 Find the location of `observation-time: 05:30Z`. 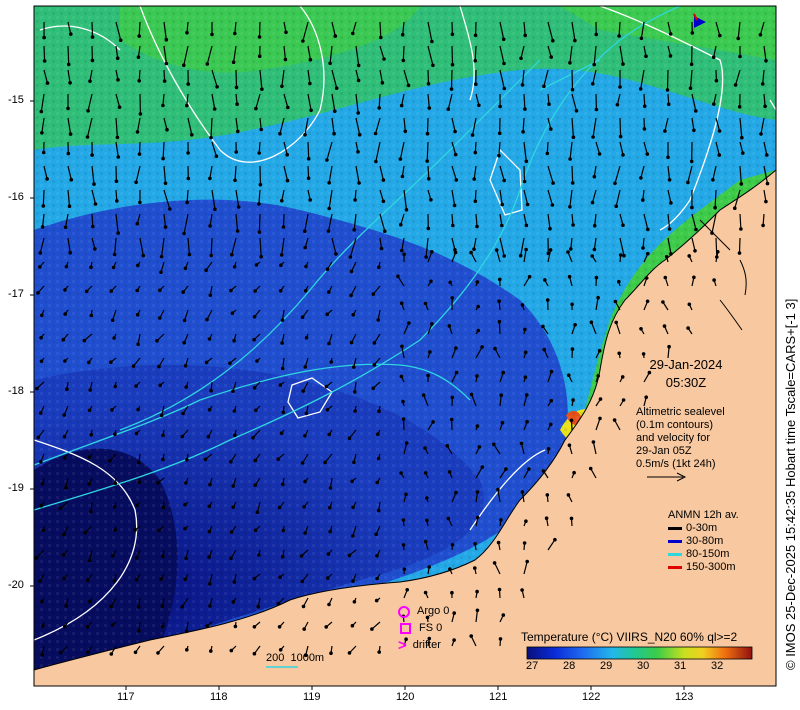

observation-time: 05:30Z is located at coordinates (686, 382).